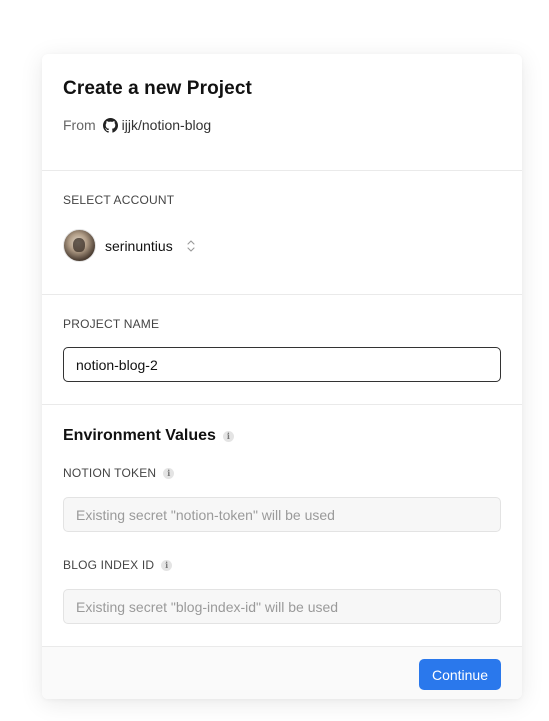 The image size is (549, 721). I want to click on blog-index-id-label: BLOG INDEX ID i, so click(118, 565).